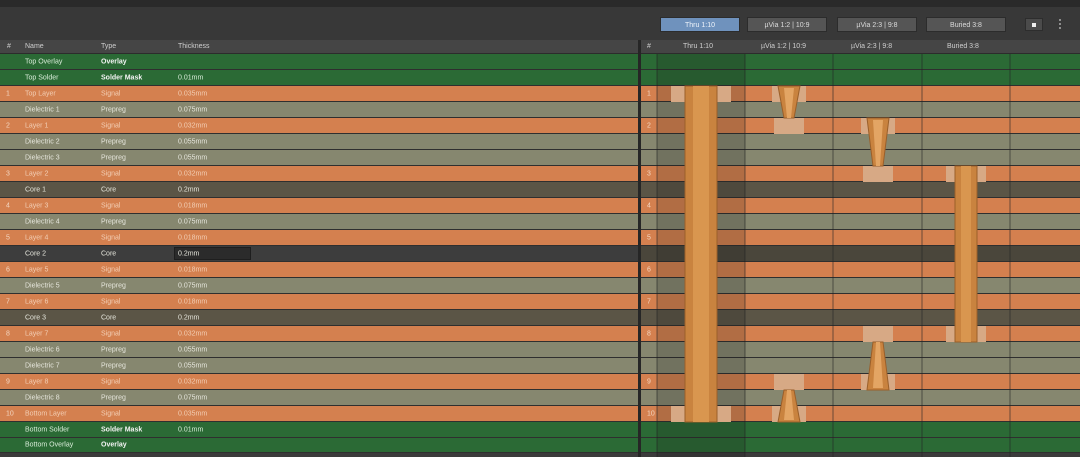  I want to click on layer-name: Dielectric 6, so click(42, 349).